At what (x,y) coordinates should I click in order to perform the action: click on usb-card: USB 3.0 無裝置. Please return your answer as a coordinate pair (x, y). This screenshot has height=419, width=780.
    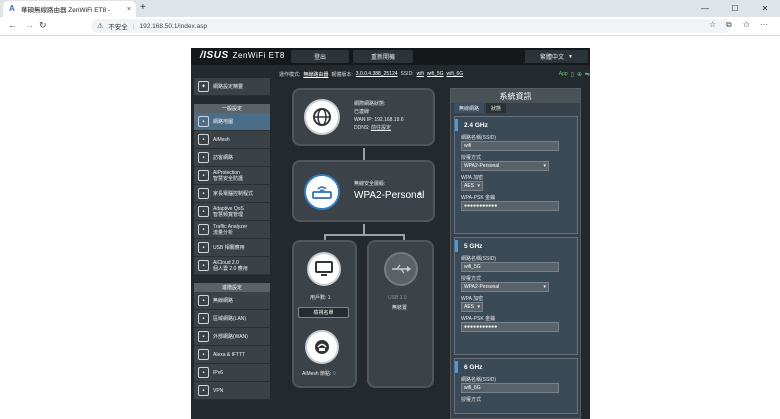
    Looking at the image, I should click on (400, 314).